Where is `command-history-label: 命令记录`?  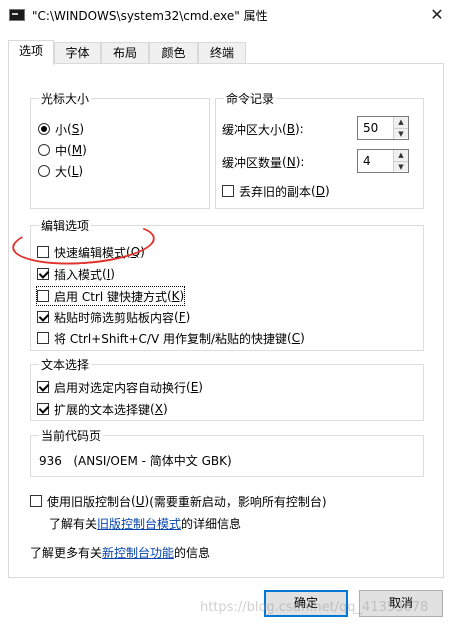
command-history-label: 命令记录 is located at coordinates (250, 98).